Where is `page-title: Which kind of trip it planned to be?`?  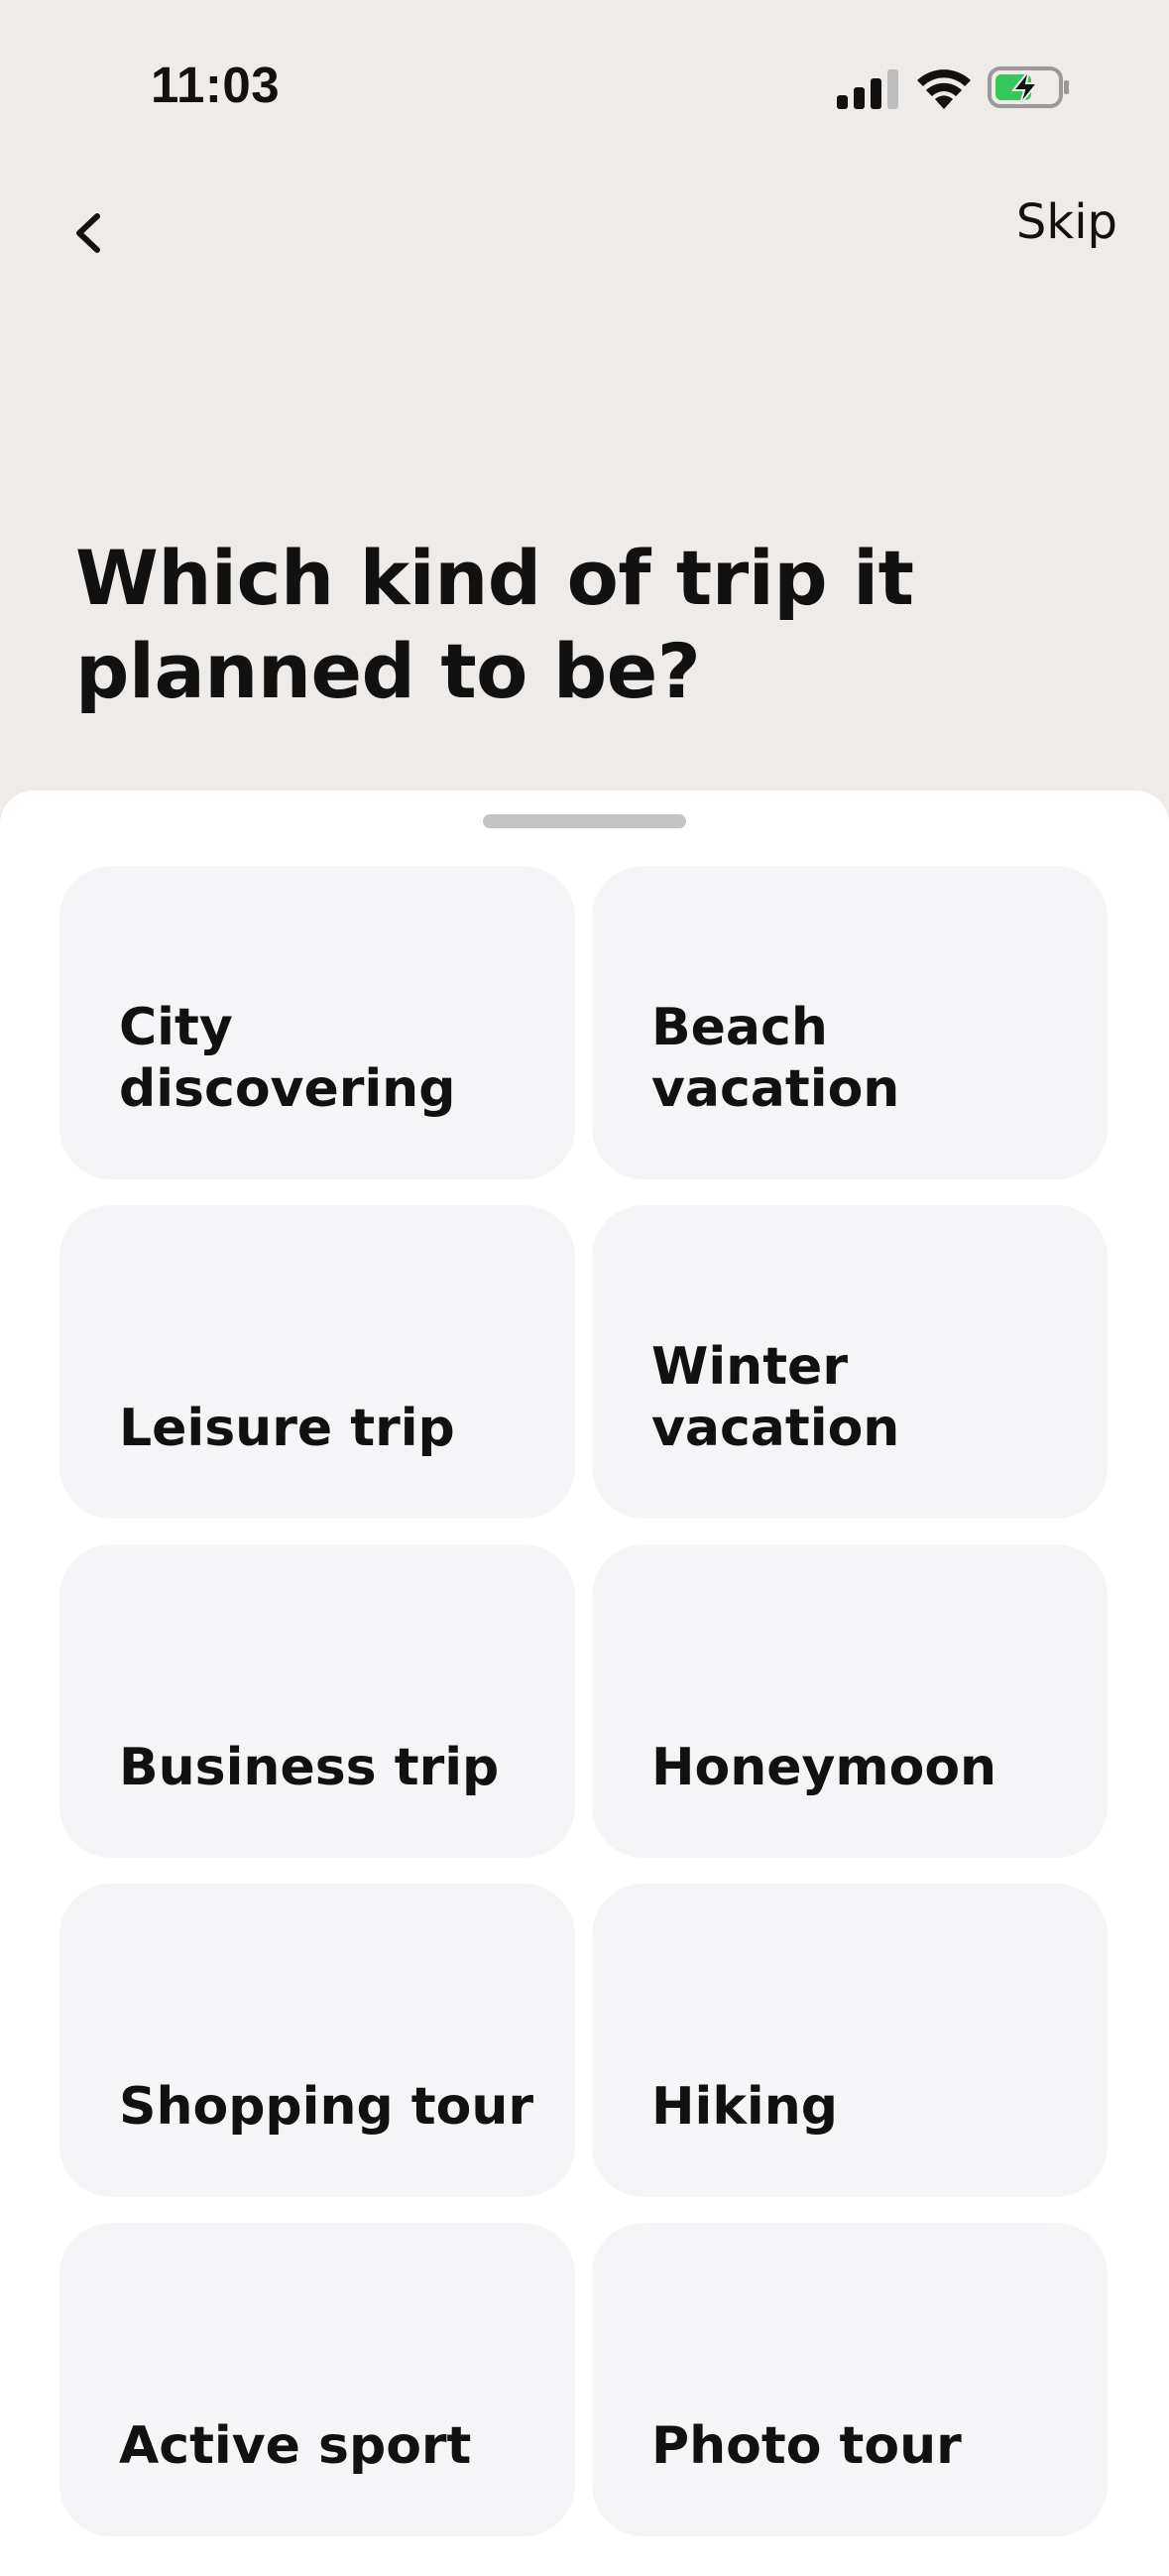
page-title: Which kind of trip it planned to be? is located at coordinates (494, 624).